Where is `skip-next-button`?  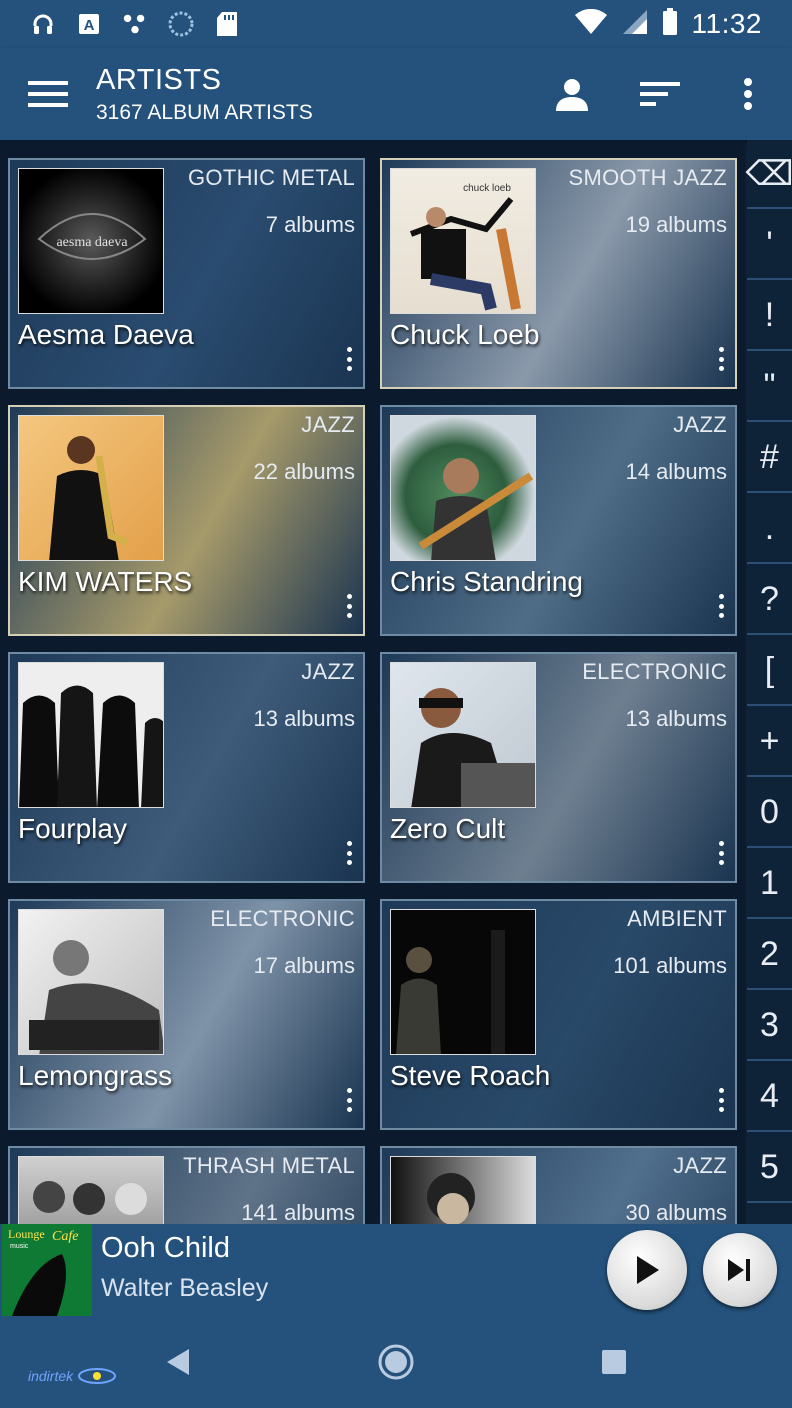 skip-next-button is located at coordinates (740, 1270).